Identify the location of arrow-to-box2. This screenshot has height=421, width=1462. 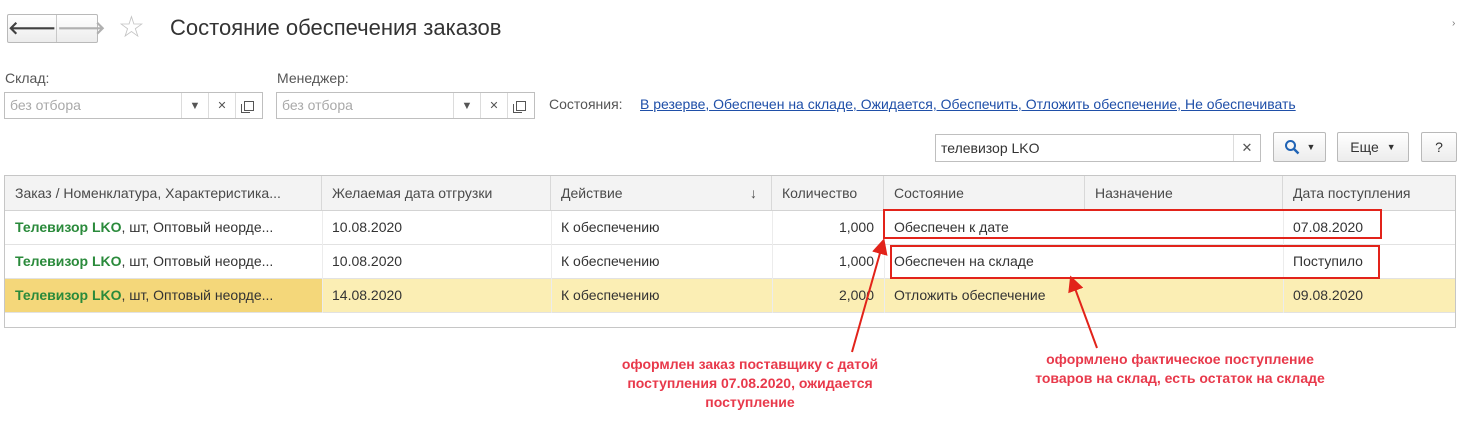
(1083, 312).